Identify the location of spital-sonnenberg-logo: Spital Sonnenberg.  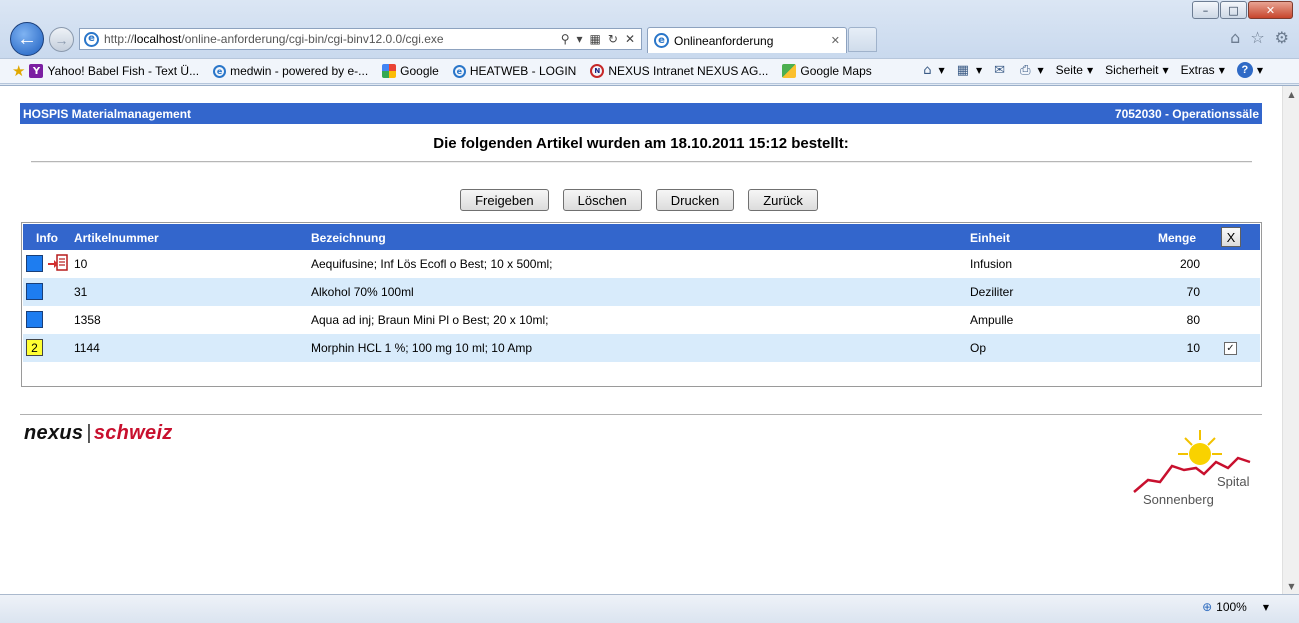
(1192, 468).